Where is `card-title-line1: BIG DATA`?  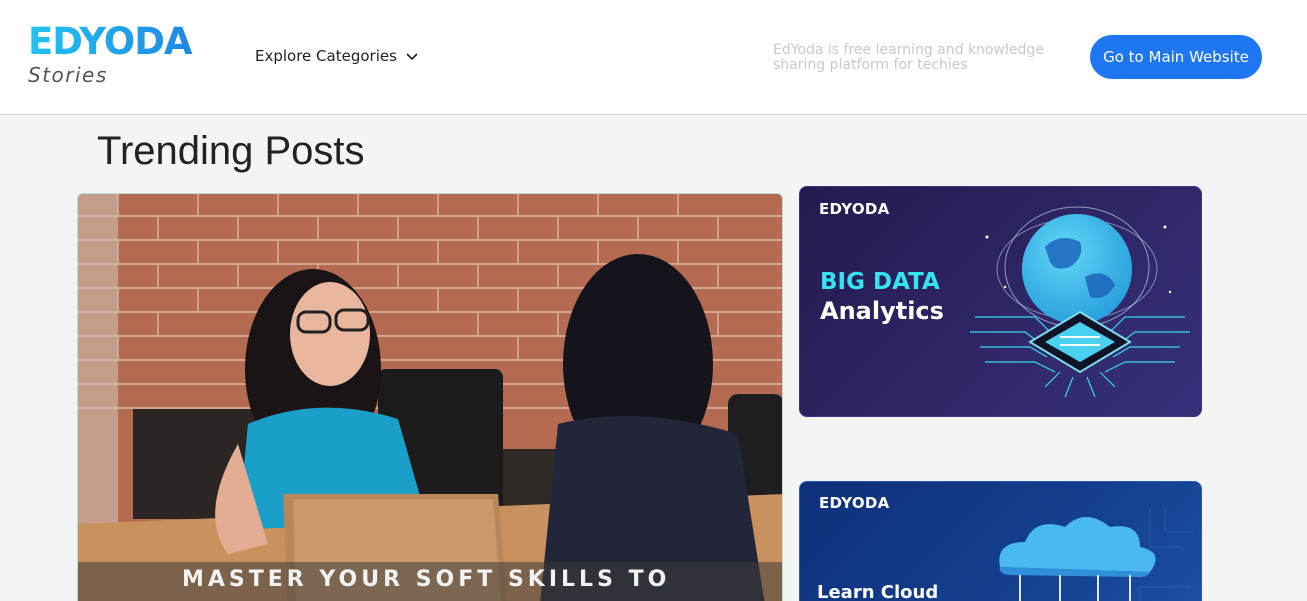 card-title-line1: BIG DATA is located at coordinates (880, 282).